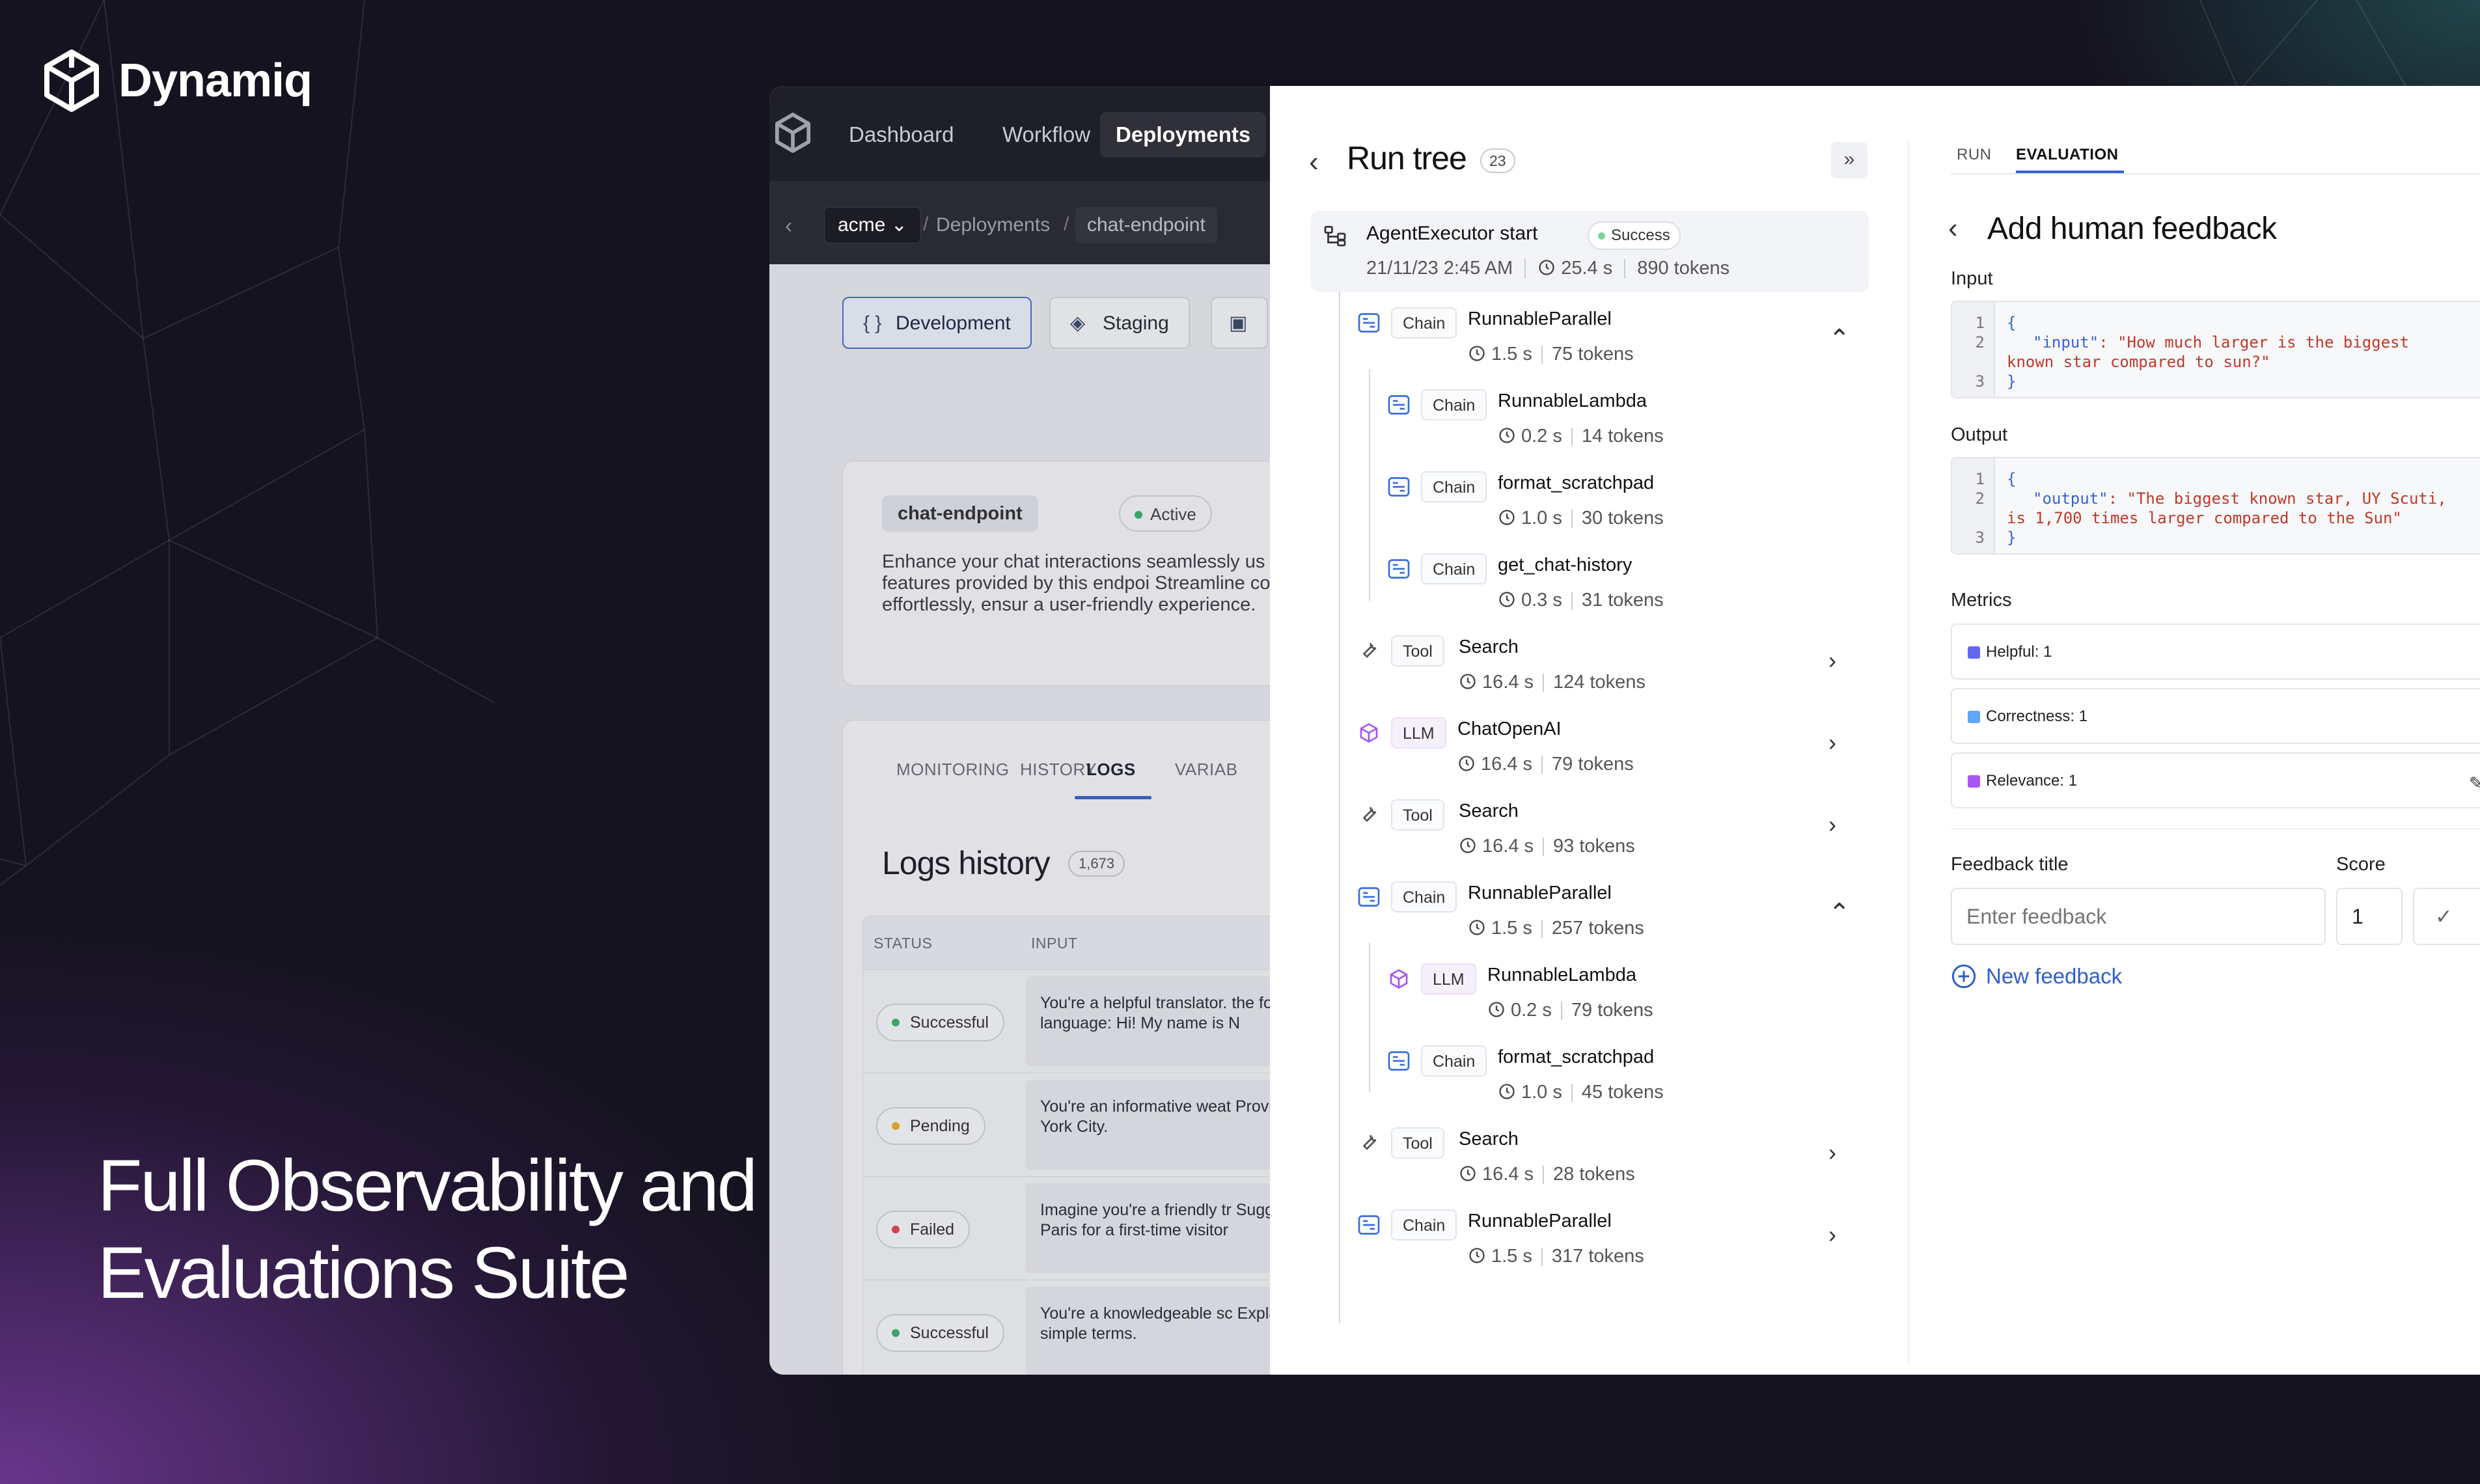  What do you see at coordinates (1542, 600) in the screenshot?
I see `node-duration: 0.3 s` at bounding box center [1542, 600].